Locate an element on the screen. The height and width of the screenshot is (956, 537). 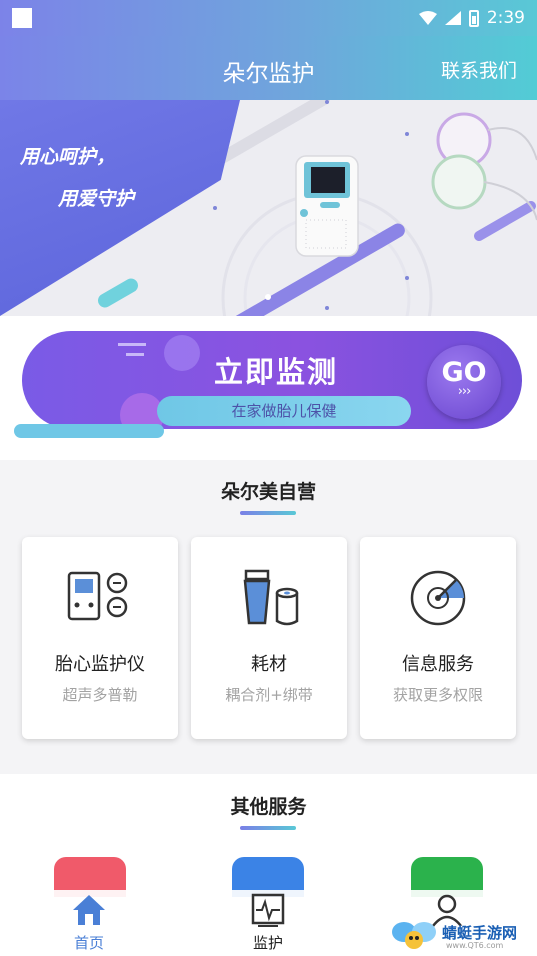
tab-home-label: 首页 is located at coordinates (88, 943).